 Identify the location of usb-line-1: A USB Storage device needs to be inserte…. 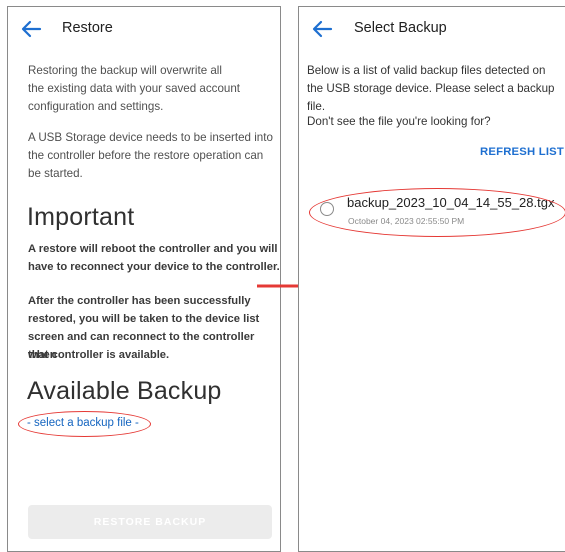
(150, 137).